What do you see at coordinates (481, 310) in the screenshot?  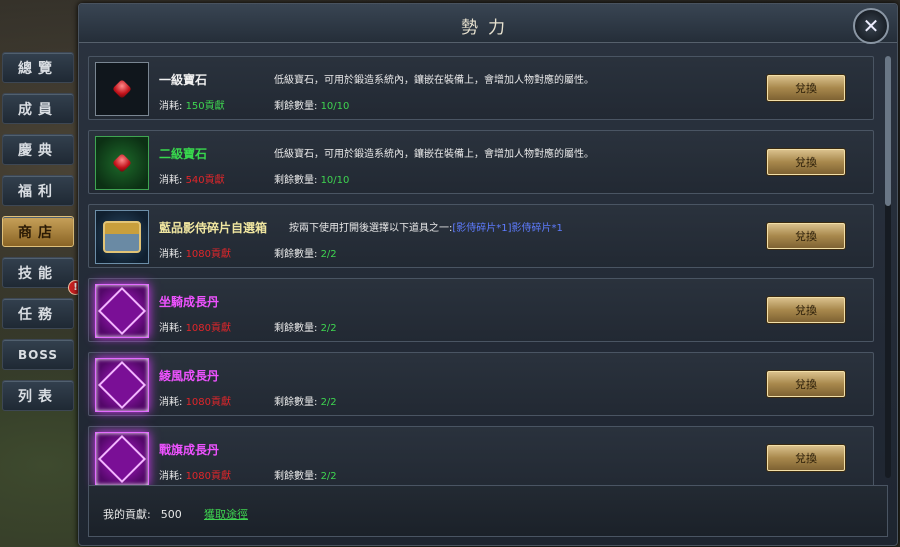 I see `shop-item-row: 坐騎成長丹 消耗: 1080貢獻 剩餘數量: 2/2 兌換` at bounding box center [481, 310].